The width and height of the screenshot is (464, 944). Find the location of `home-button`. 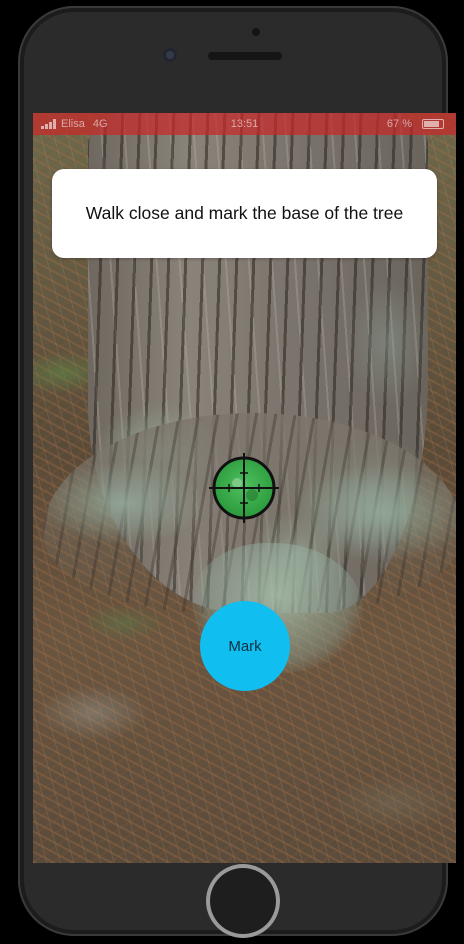

home-button is located at coordinates (243, 901).